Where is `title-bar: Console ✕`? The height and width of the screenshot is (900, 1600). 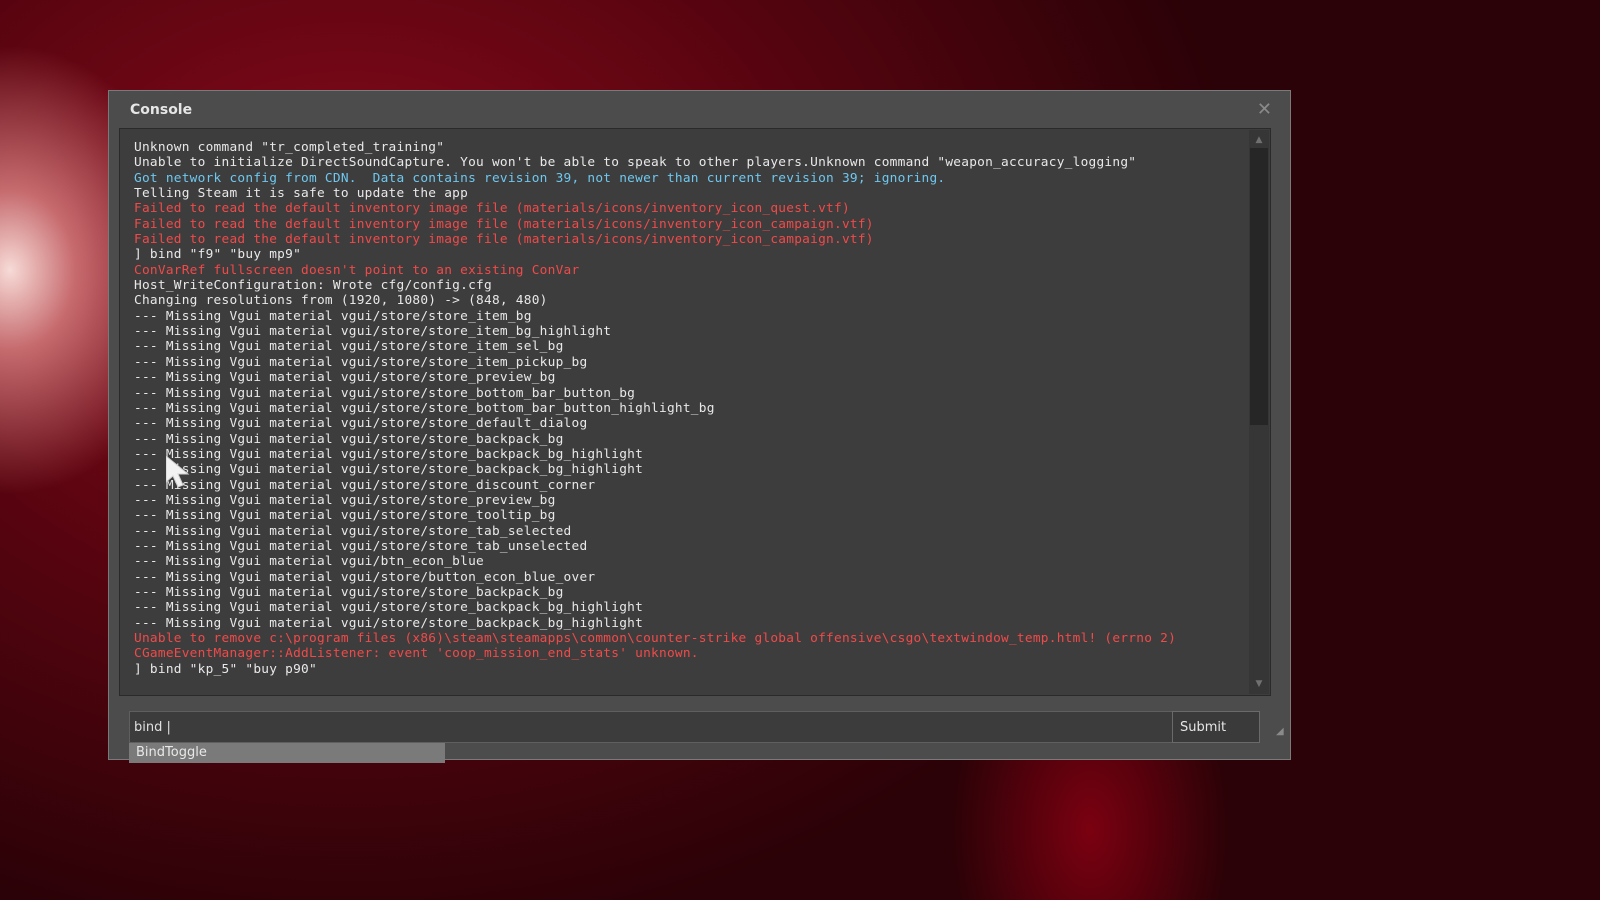
title-bar: Console ✕ is located at coordinates (699, 109).